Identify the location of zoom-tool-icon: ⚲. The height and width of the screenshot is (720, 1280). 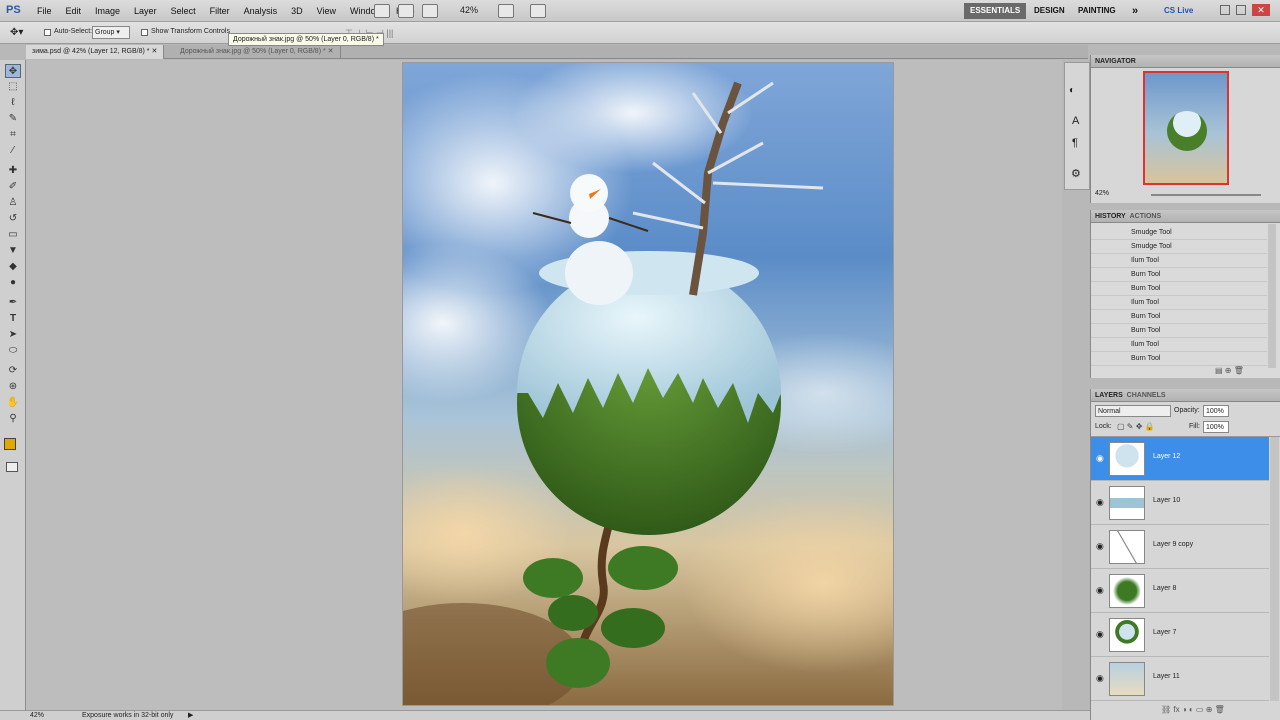
(13, 419).